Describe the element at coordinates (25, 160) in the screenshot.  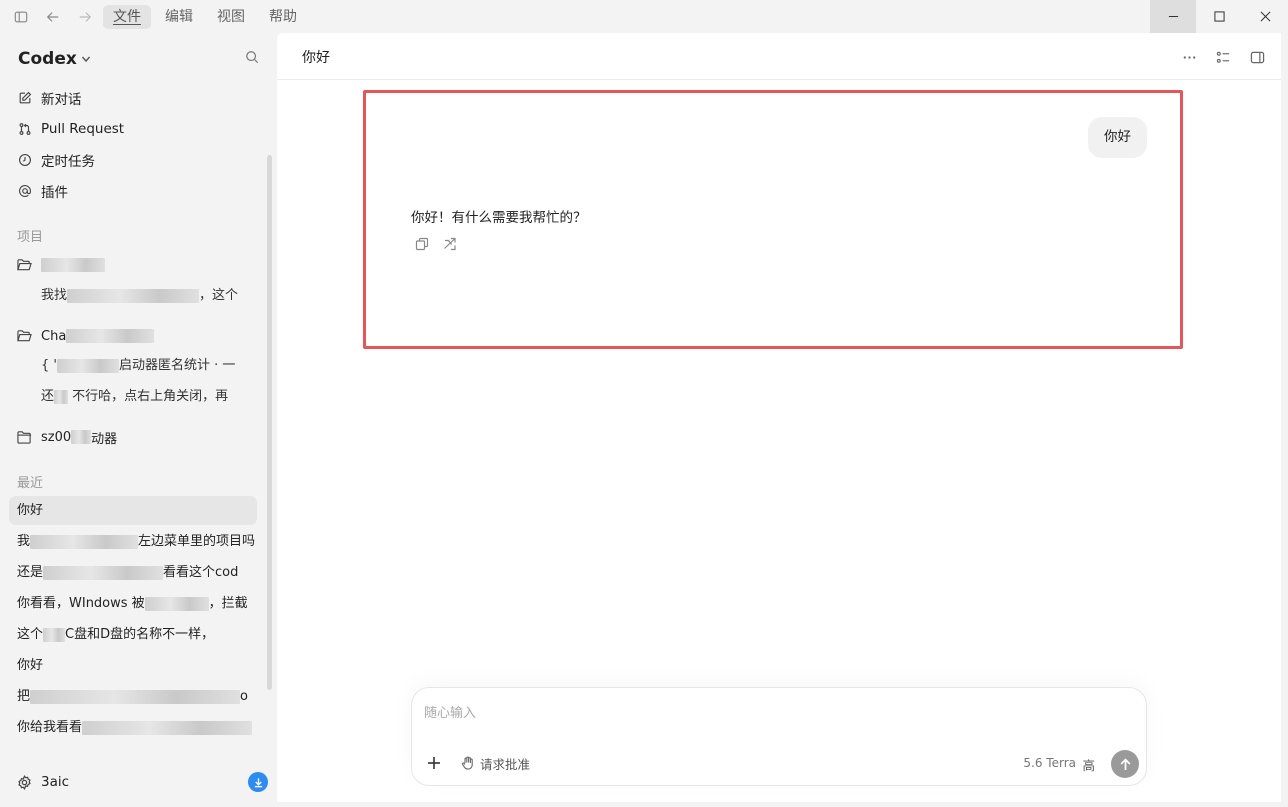
I see `clock-icon` at that location.